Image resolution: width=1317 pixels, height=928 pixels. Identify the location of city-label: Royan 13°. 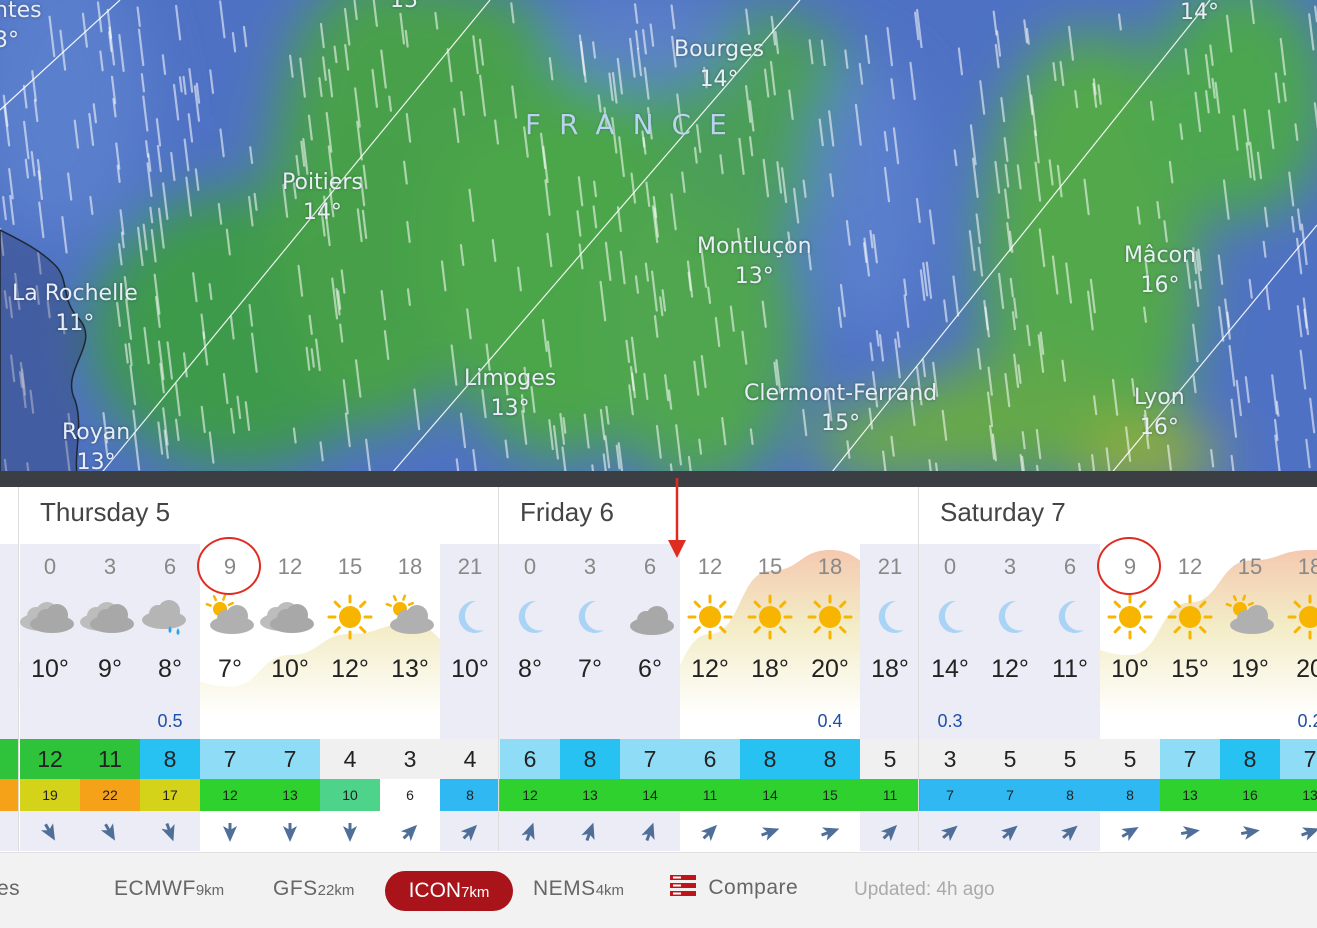
(96, 447).